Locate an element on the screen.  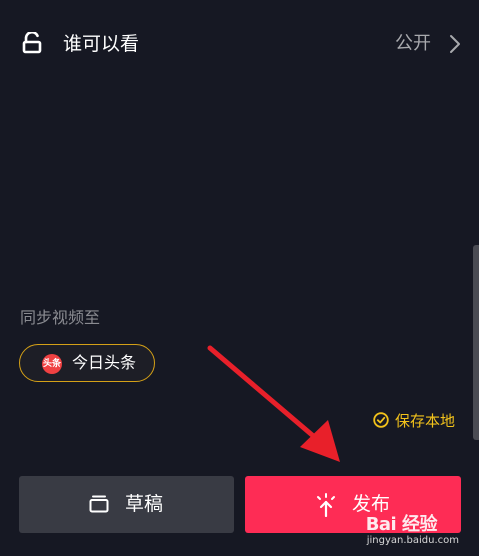
draft-box-icon is located at coordinates (99, 504).